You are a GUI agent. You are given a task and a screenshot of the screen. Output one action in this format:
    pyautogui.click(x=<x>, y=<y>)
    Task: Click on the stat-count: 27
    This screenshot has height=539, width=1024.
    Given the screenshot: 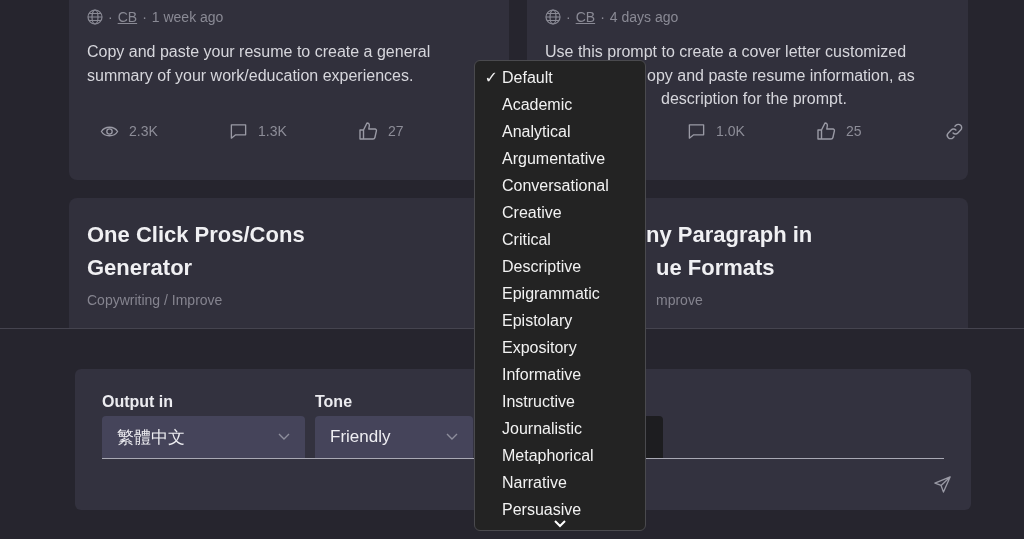 What is the action you would take?
    pyautogui.click(x=396, y=131)
    